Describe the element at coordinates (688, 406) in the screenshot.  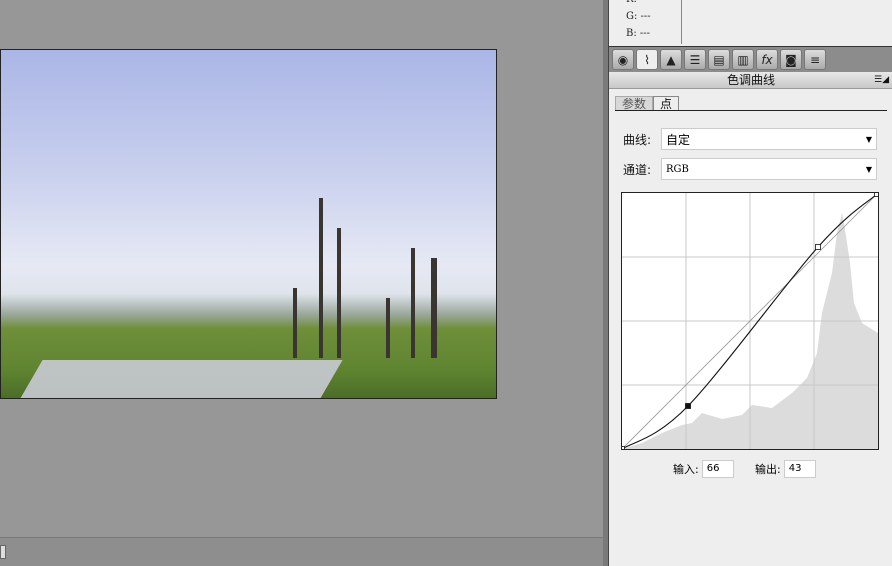
I see `curve-point-selected` at that location.